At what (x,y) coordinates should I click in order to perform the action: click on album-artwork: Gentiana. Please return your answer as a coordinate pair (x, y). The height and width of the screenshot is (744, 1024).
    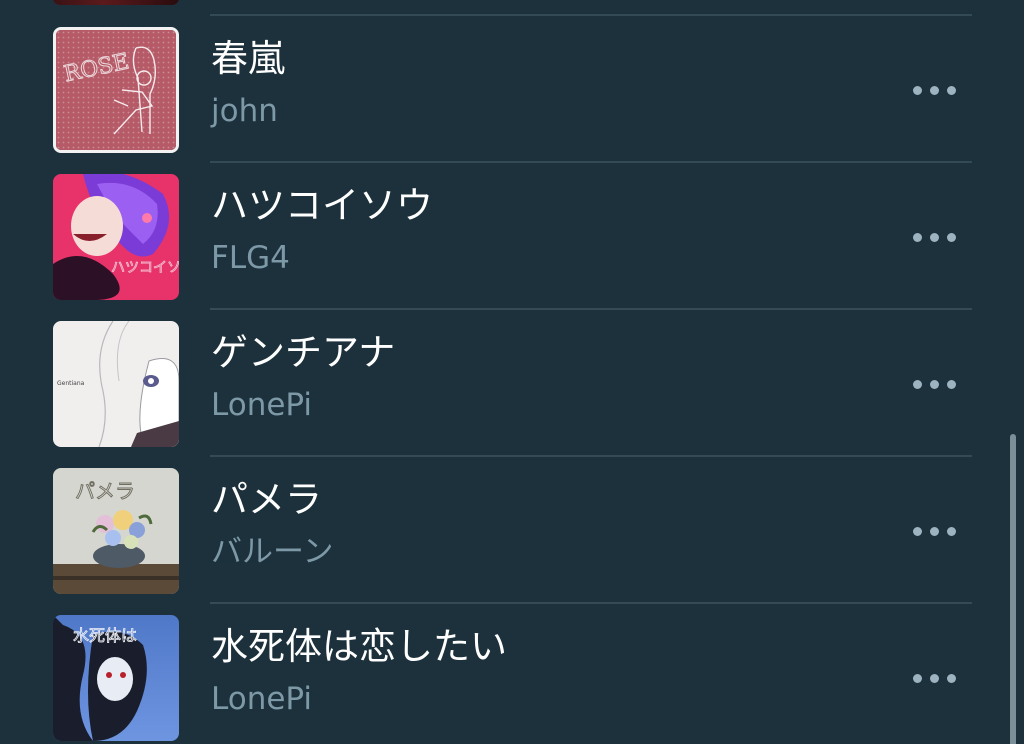
    Looking at the image, I should click on (116, 384).